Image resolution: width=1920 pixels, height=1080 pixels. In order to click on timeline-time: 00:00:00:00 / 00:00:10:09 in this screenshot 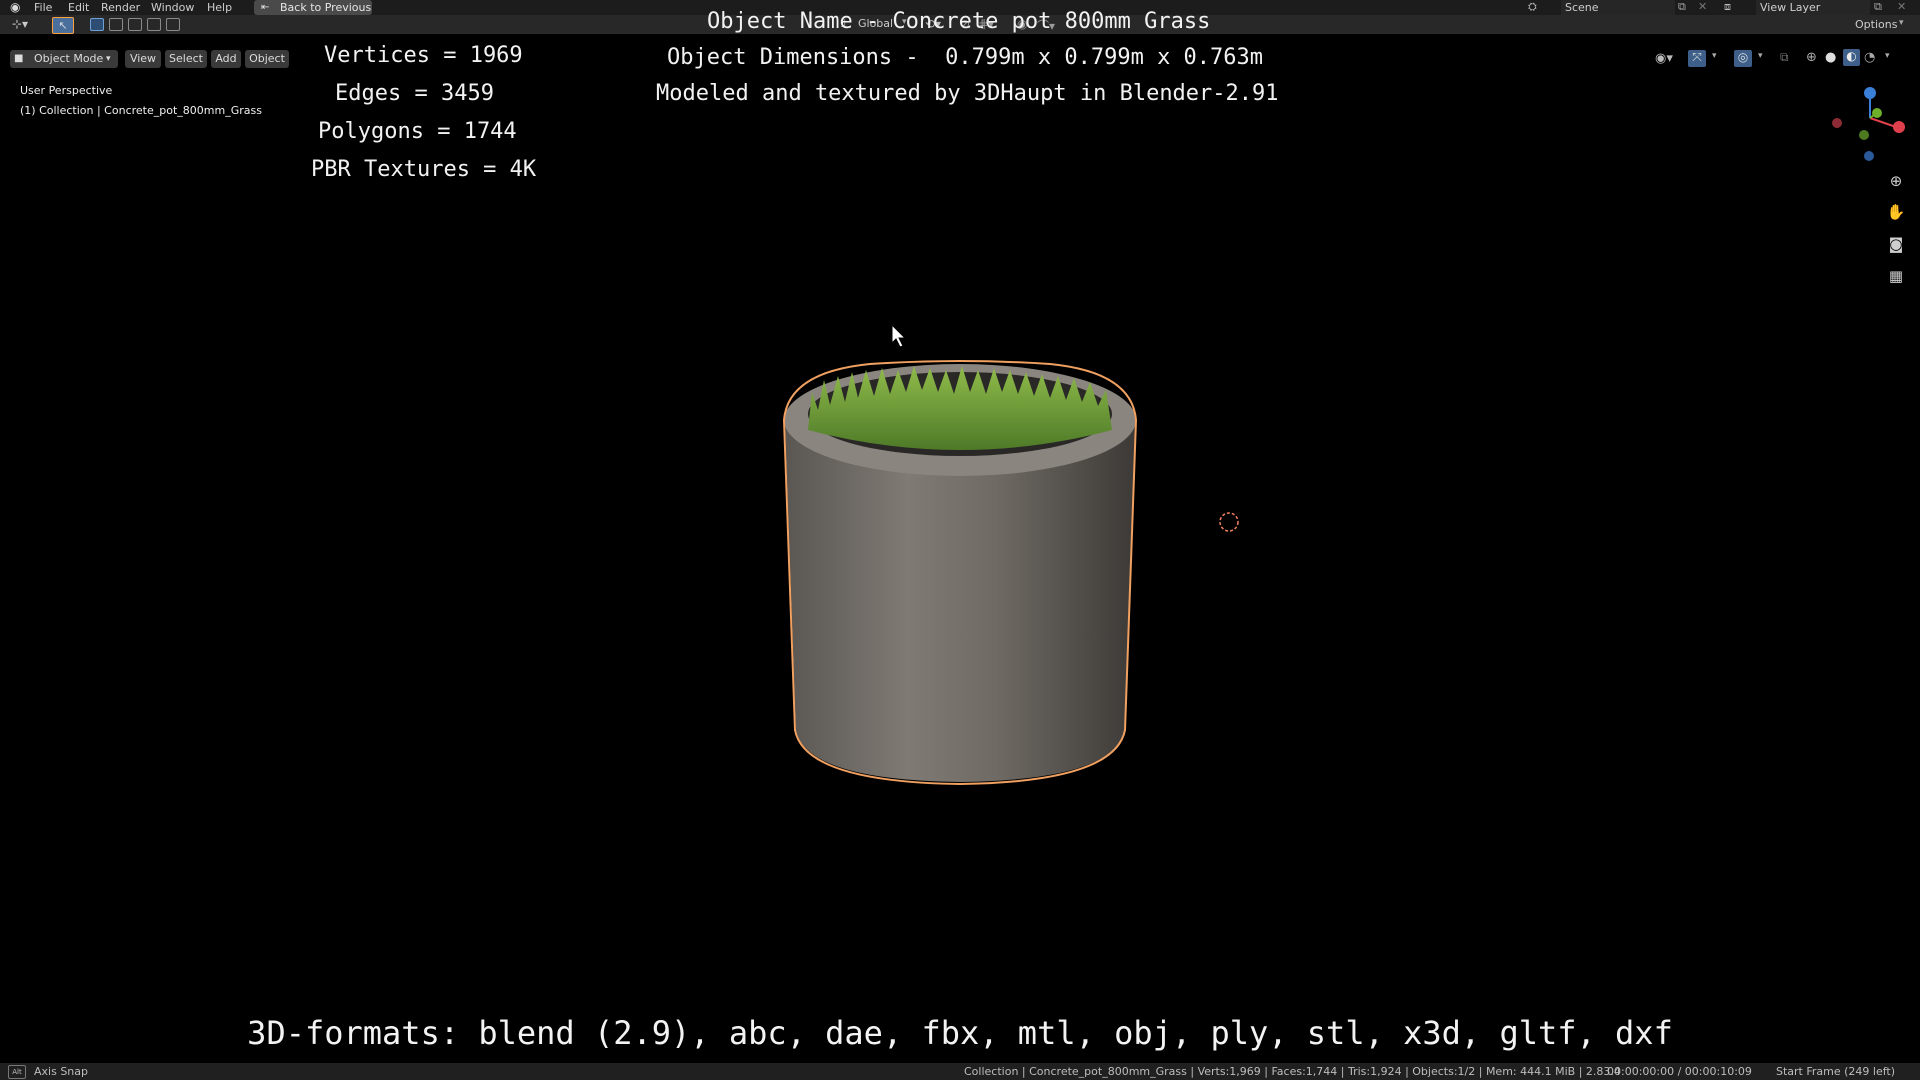, I will do `click(1679, 1071)`.